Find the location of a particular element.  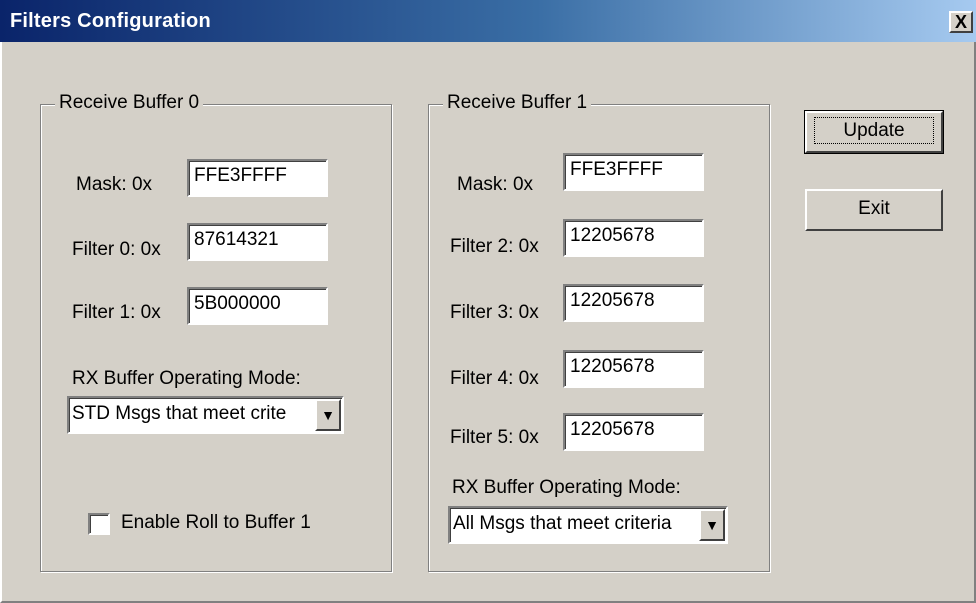

enable-roll-label: Enable Roll to Buffer 1 is located at coordinates (216, 522).